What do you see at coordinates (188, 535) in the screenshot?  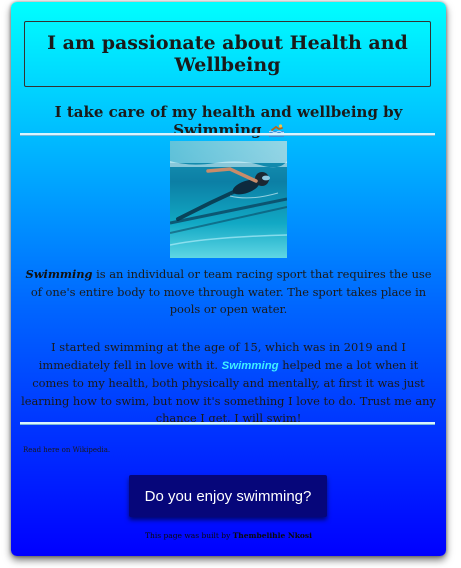 I see `footer-prefix: This page was built by` at bounding box center [188, 535].